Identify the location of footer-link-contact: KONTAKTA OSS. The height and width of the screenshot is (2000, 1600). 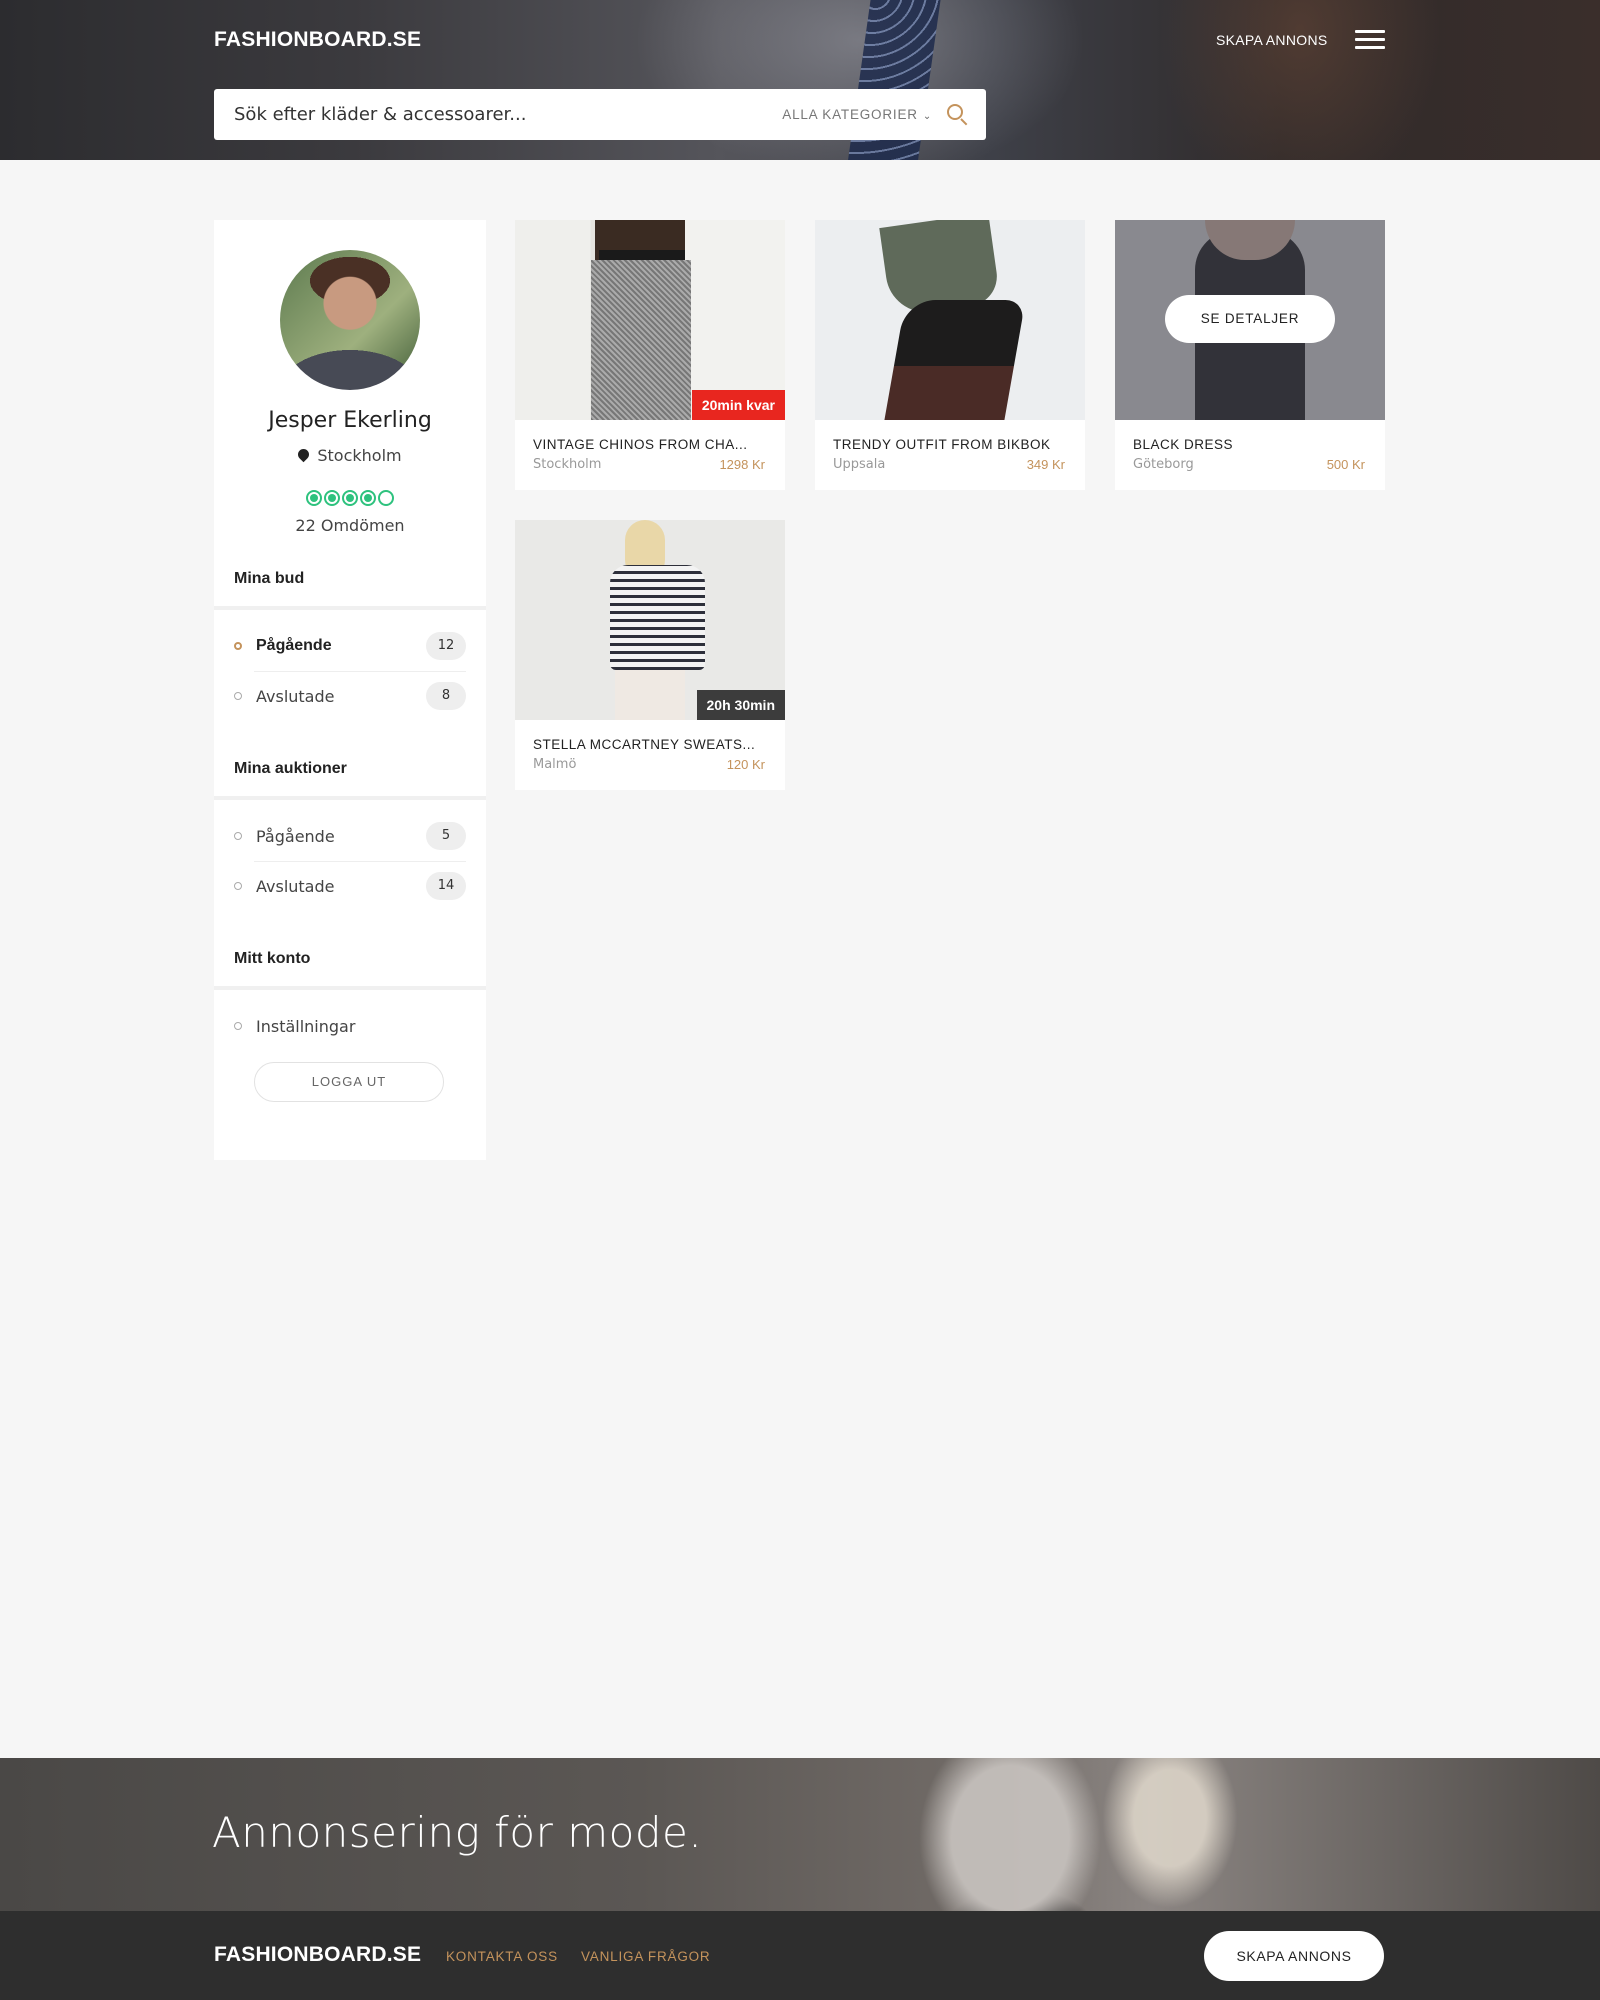
(502, 1956).